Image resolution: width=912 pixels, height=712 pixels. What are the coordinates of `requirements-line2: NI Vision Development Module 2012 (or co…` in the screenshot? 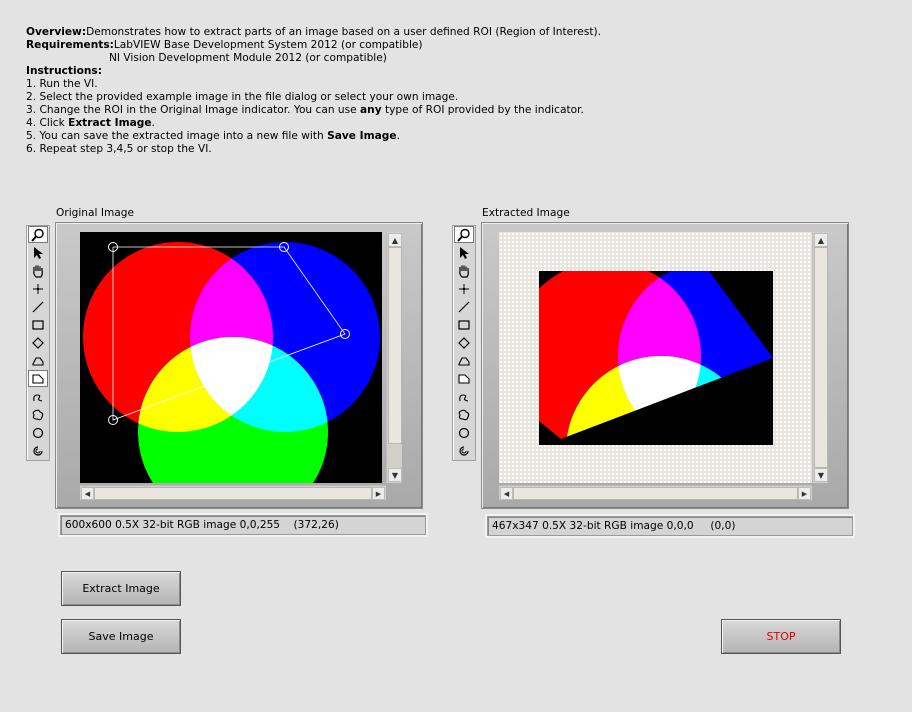 It's located at (248, 58).